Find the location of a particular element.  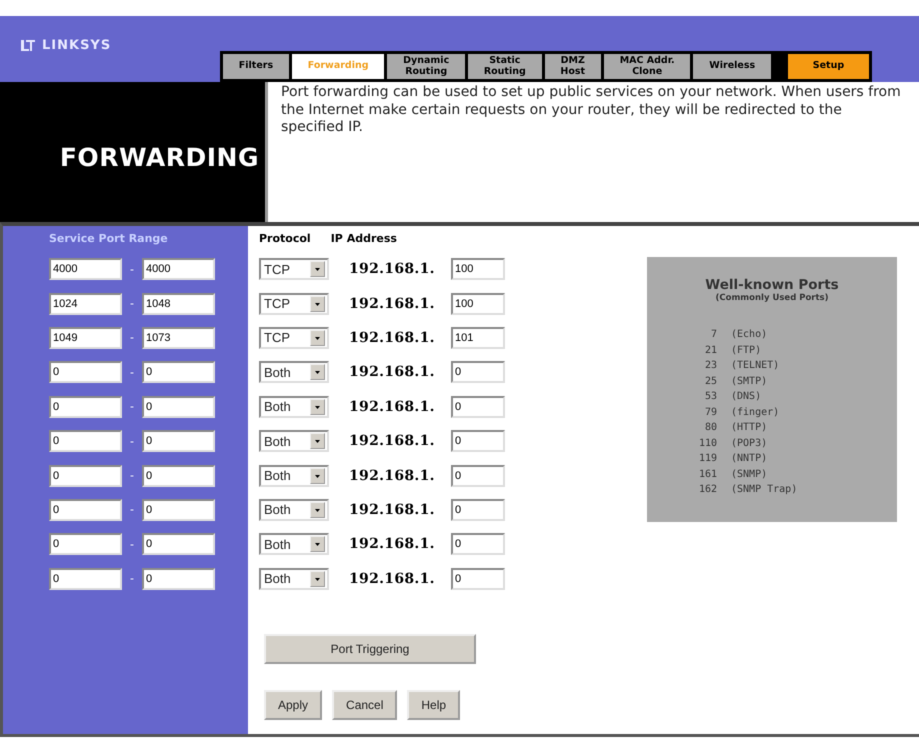

ip-field: 101 is located at coordinates (478, 337).